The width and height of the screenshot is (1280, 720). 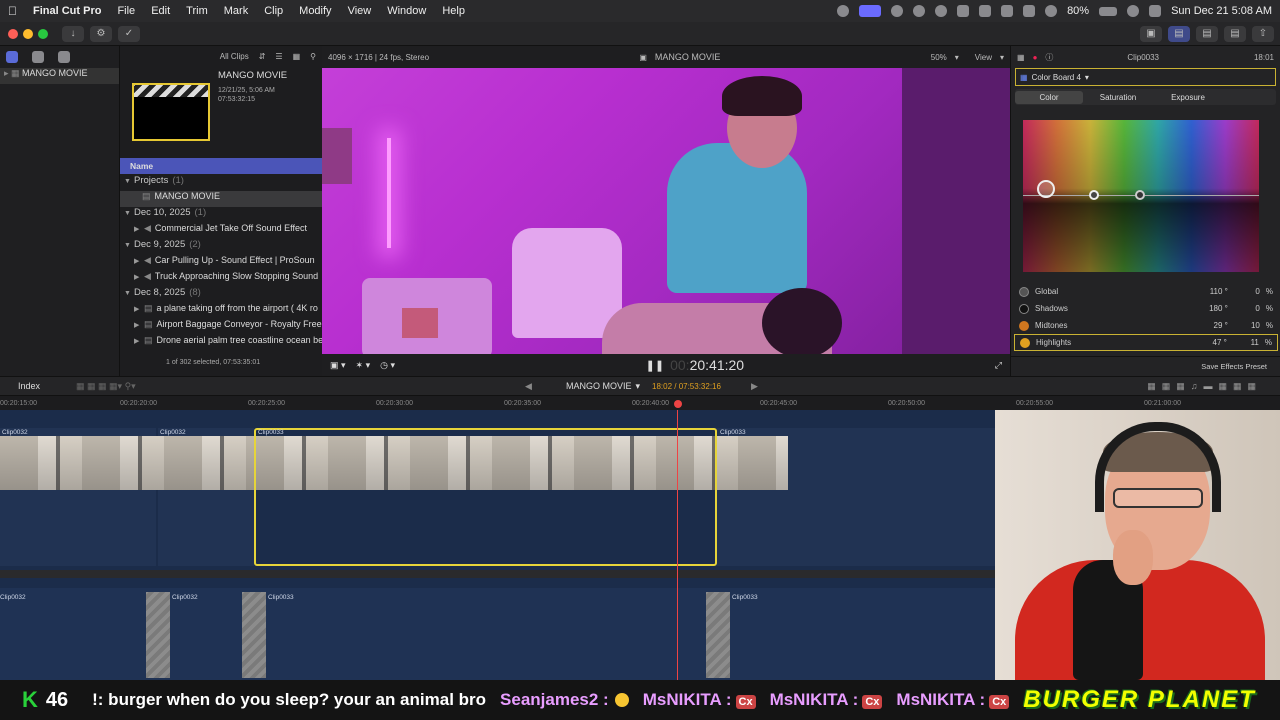 What do you see at coordinates (1035, 57) in the screenshot?
I see `color-inspector-icon: ●` at bounding box center [1035, 57].